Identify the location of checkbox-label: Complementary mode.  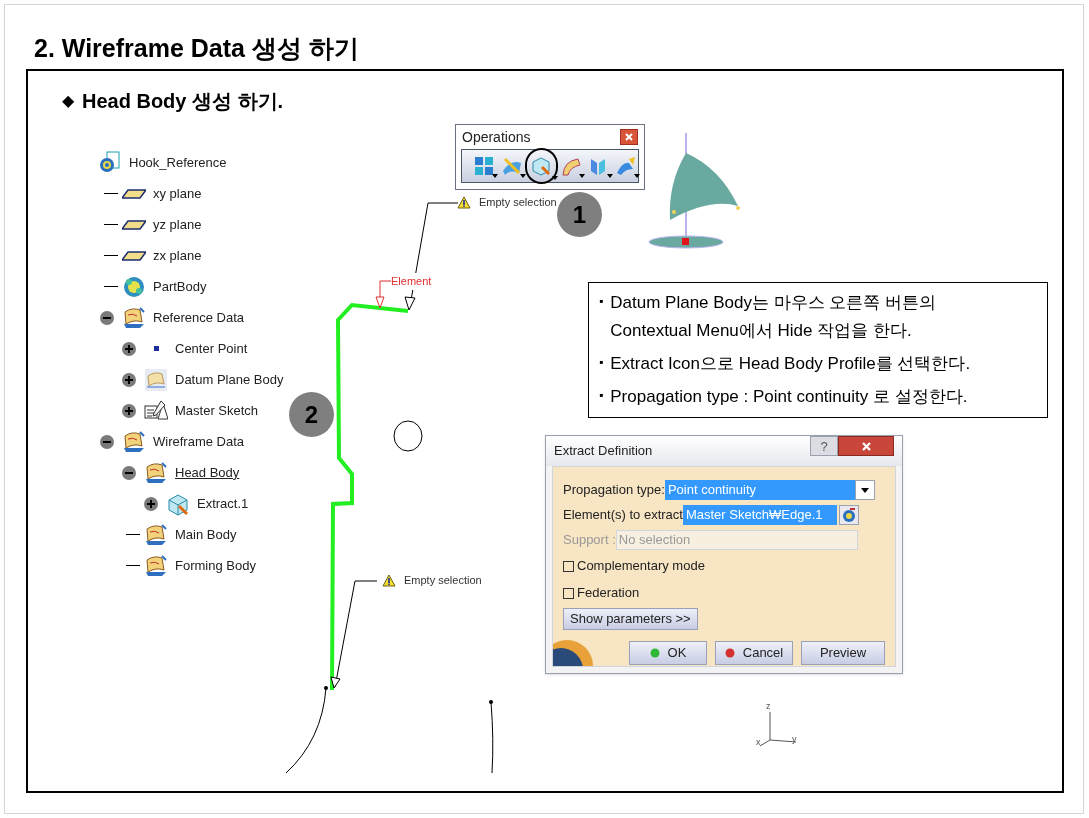
(641, 566).